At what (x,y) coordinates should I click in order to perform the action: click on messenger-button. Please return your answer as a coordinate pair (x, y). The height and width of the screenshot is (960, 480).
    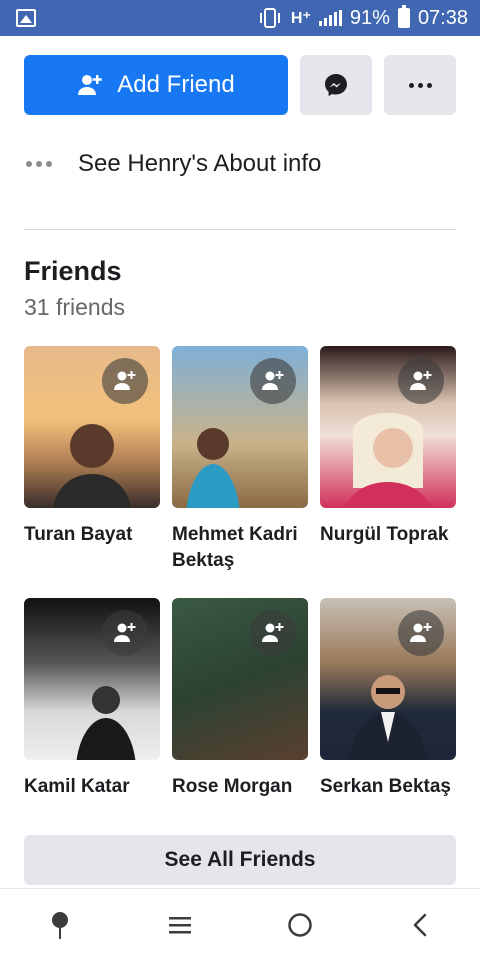
    Looking at the image, I should click on (336, 85).